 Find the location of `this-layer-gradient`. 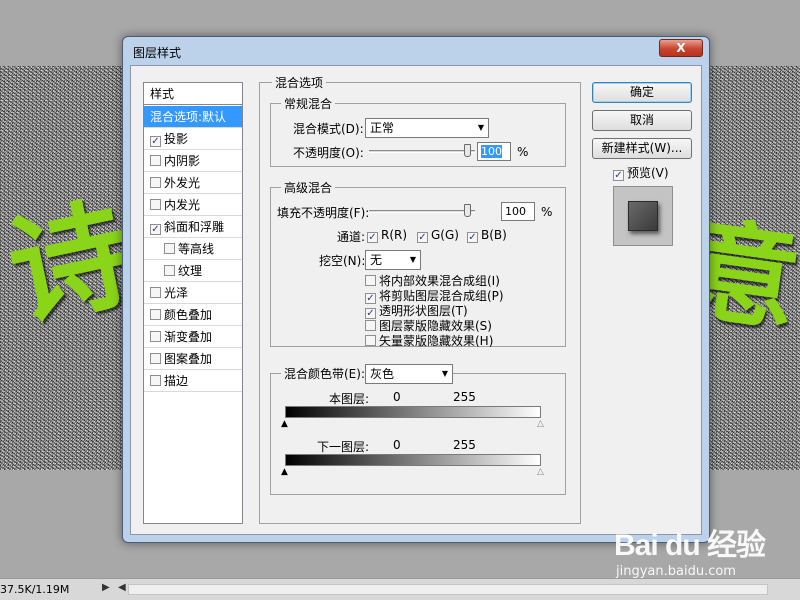

this-layer-gradient is located at coordinates (413, 412).